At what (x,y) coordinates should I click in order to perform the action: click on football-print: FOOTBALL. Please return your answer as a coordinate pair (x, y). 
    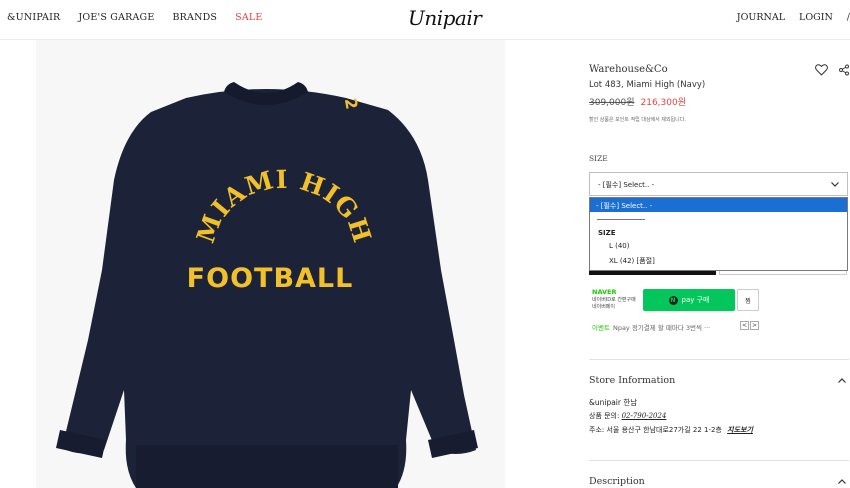
    Looking at the image, I should click on (270, 278).